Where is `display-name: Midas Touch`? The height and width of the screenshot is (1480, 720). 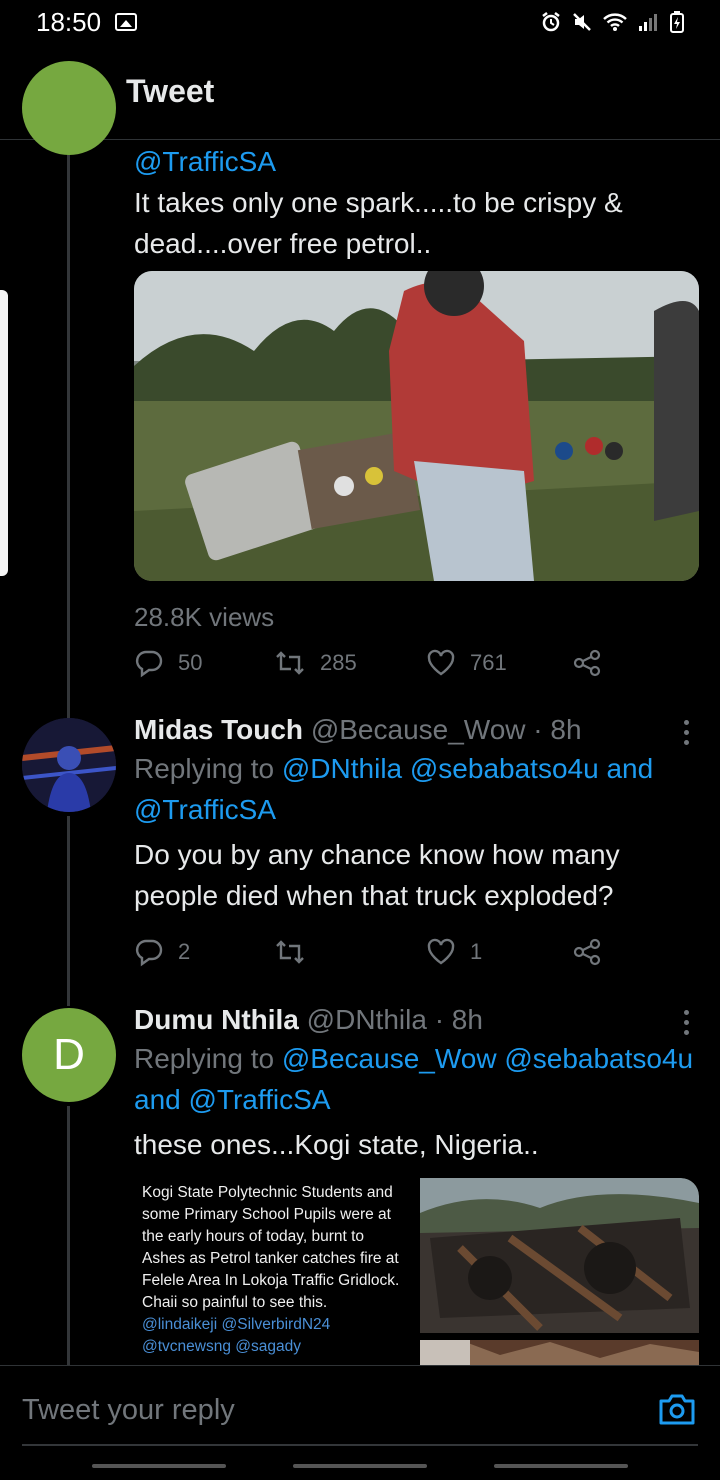 display-name: Midas Touch is located at coordinates (218, 729).